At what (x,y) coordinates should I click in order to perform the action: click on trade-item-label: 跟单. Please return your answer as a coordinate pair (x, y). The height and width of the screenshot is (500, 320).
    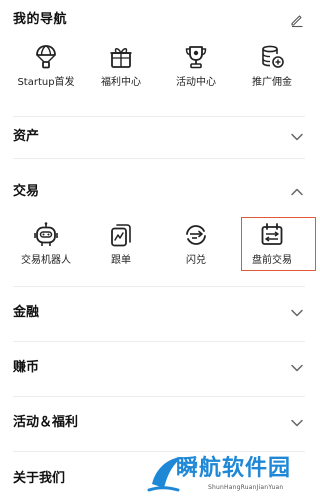
    Looking at the image, I should click on (121, 260).